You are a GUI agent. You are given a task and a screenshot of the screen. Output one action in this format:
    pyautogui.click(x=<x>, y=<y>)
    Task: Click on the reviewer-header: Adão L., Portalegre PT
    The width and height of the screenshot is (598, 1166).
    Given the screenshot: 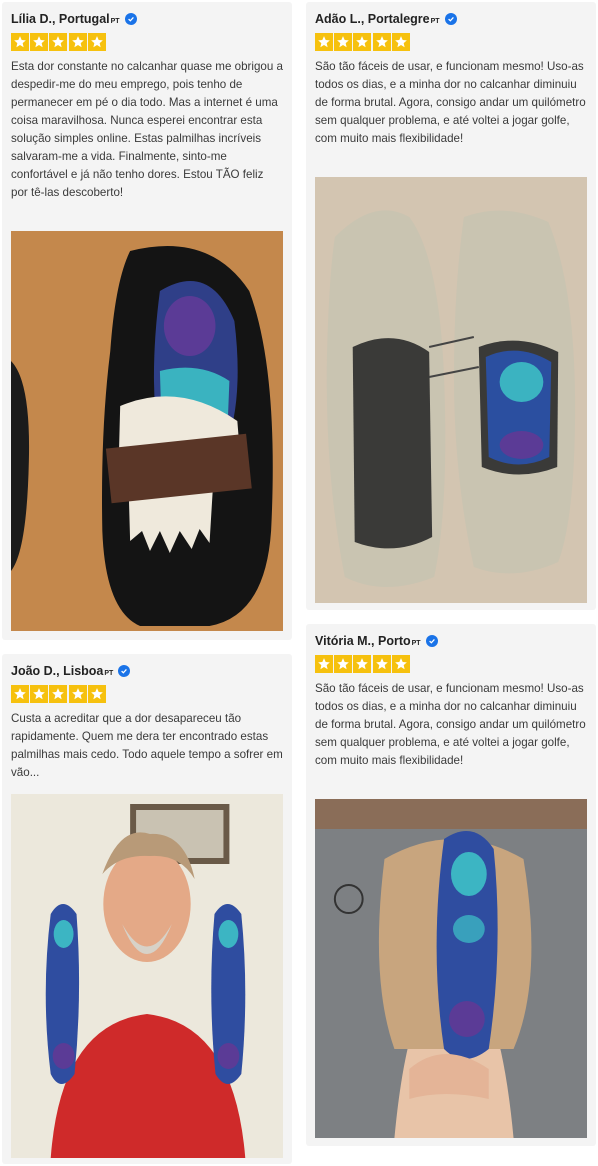 What is the action you would take?
    pyautogui.click(x=451, y=19)
    